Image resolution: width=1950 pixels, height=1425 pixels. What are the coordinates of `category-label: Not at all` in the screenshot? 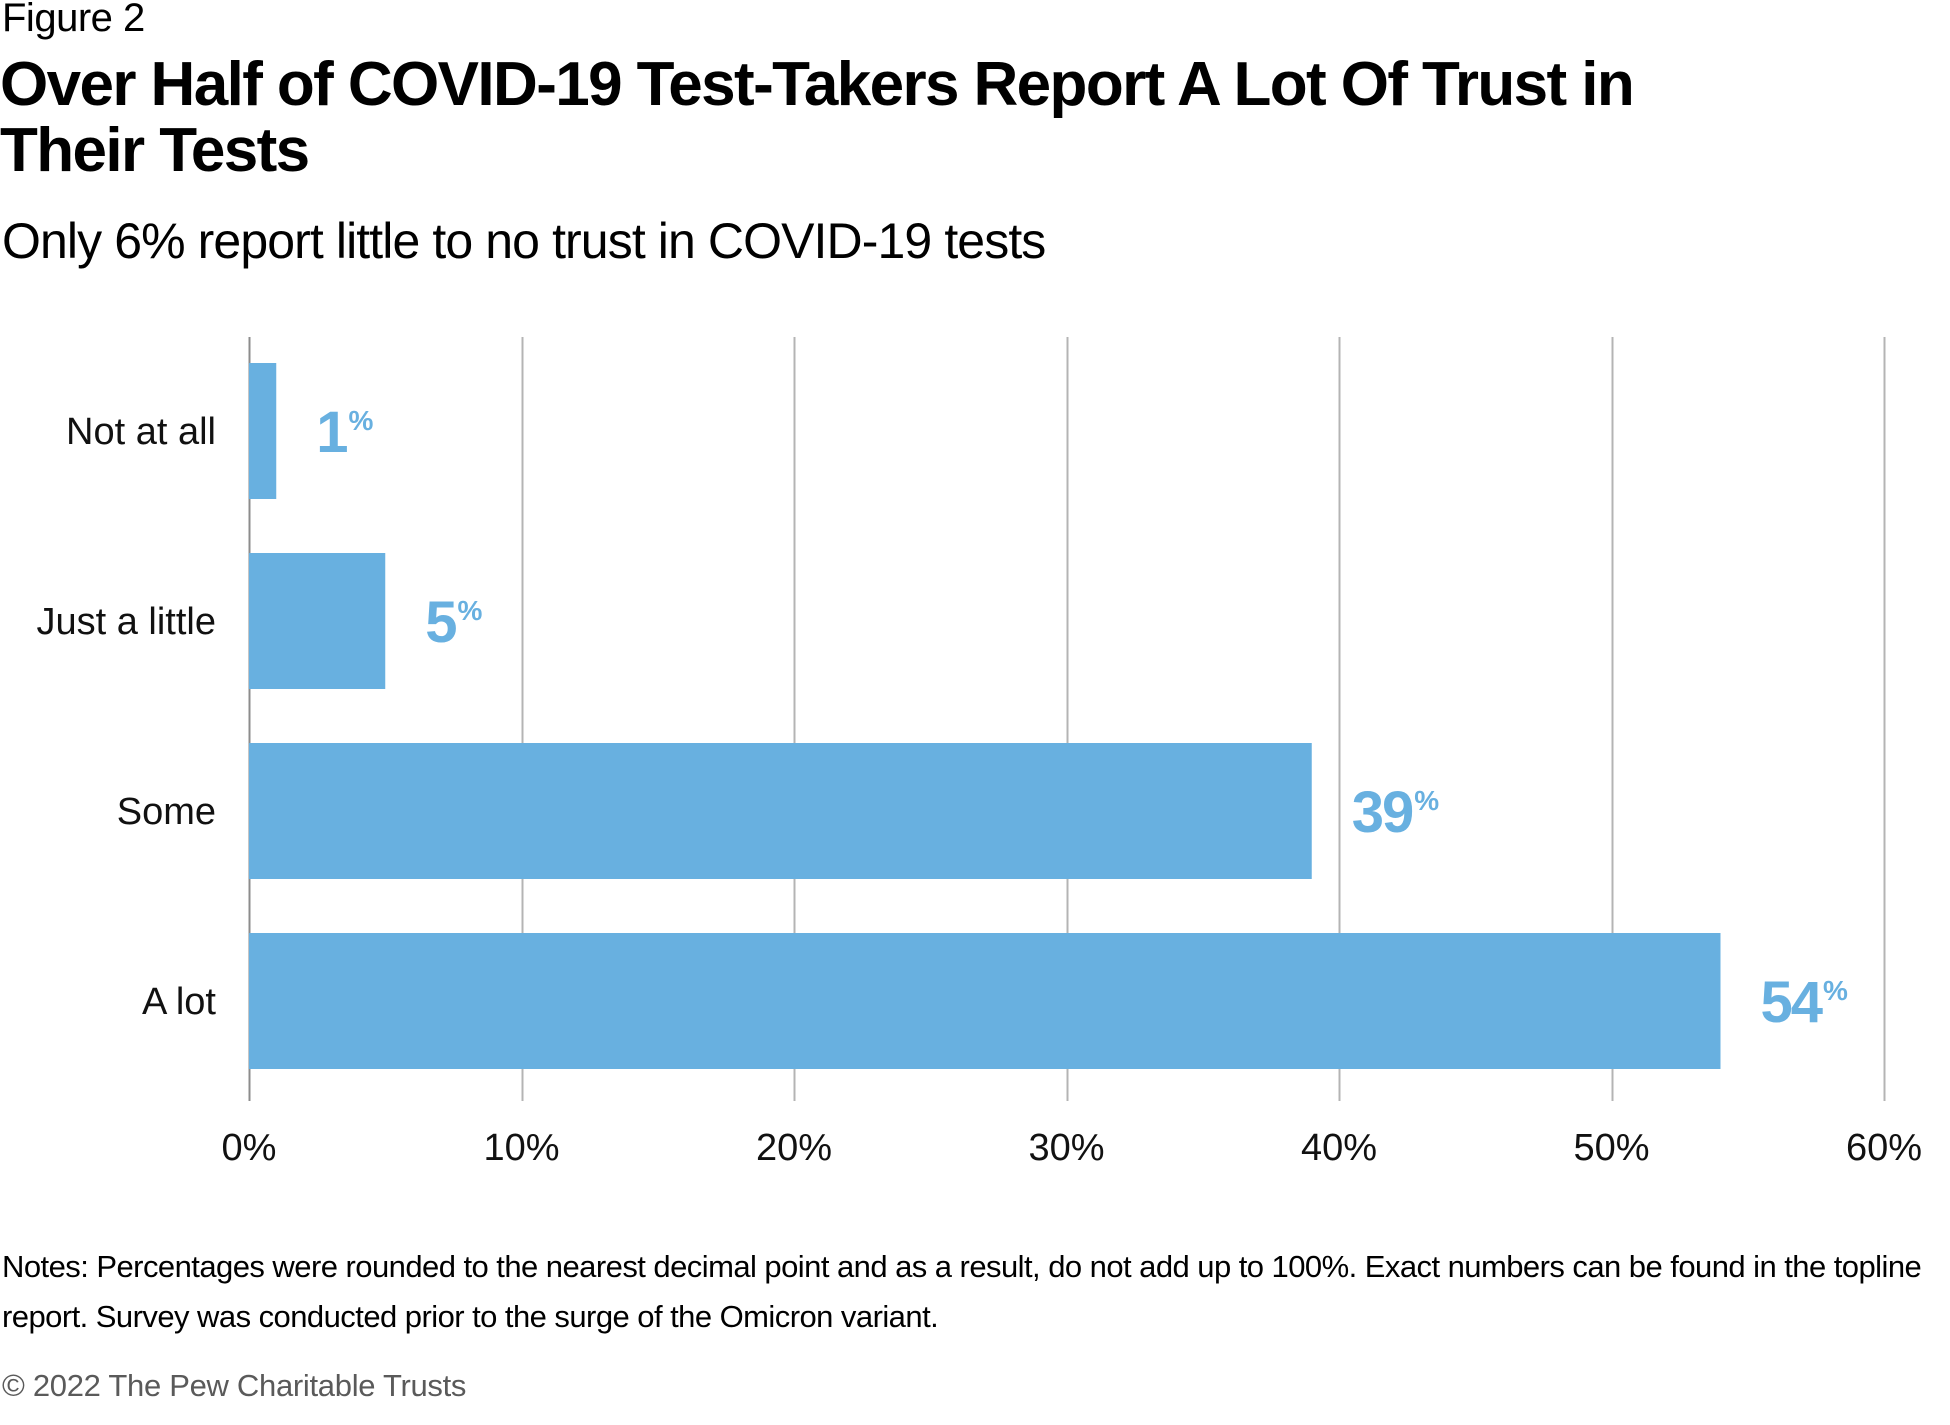 It's located at (141, 432).